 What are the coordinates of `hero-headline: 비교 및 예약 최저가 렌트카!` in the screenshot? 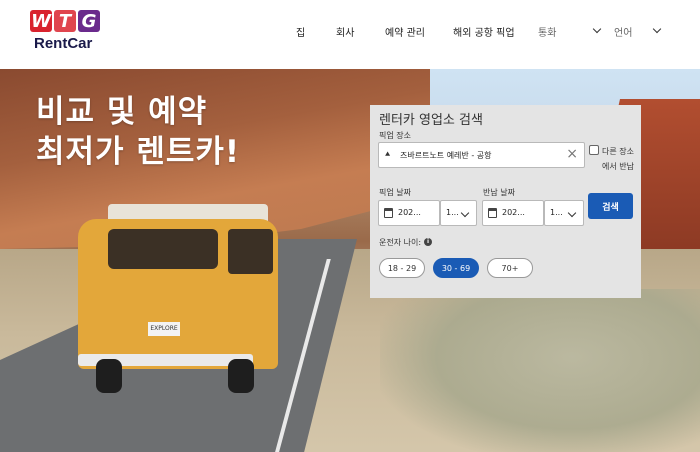 It's located at (138, 132).